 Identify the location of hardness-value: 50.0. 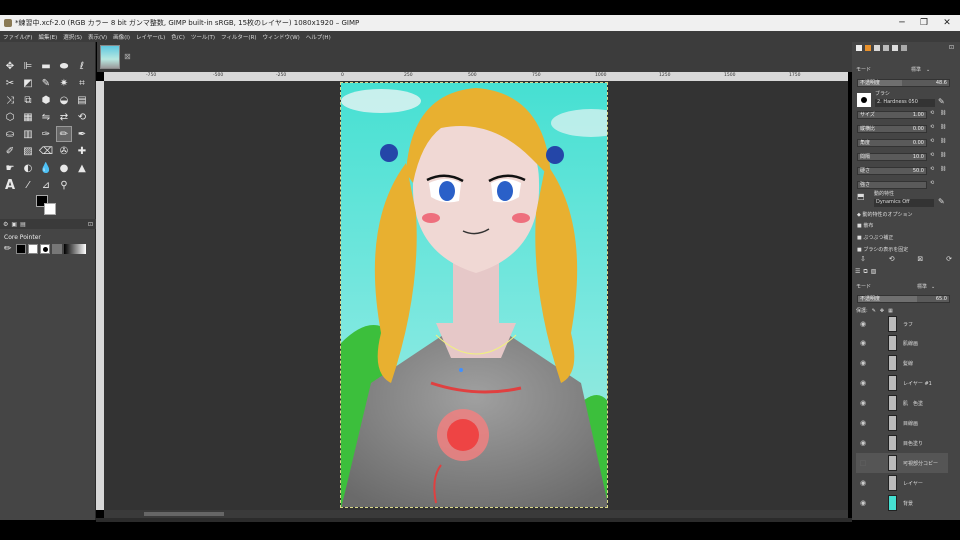
(918, 171).